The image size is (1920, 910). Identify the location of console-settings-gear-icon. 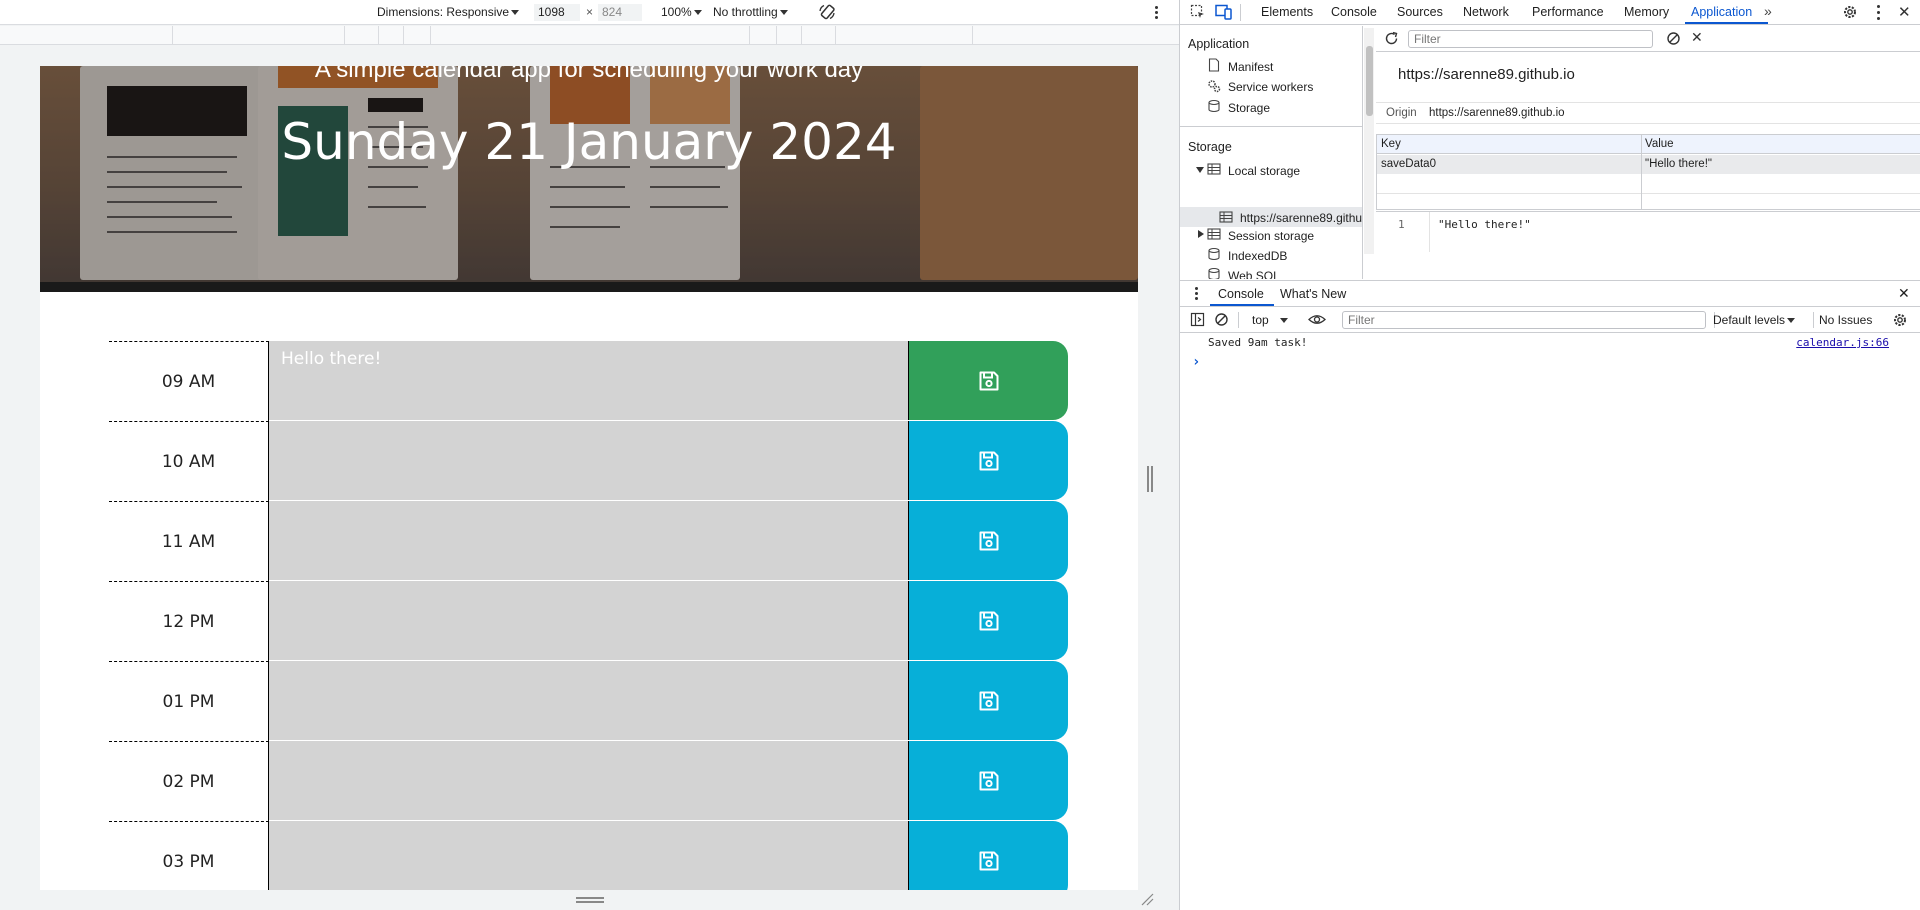
(1900, 320).